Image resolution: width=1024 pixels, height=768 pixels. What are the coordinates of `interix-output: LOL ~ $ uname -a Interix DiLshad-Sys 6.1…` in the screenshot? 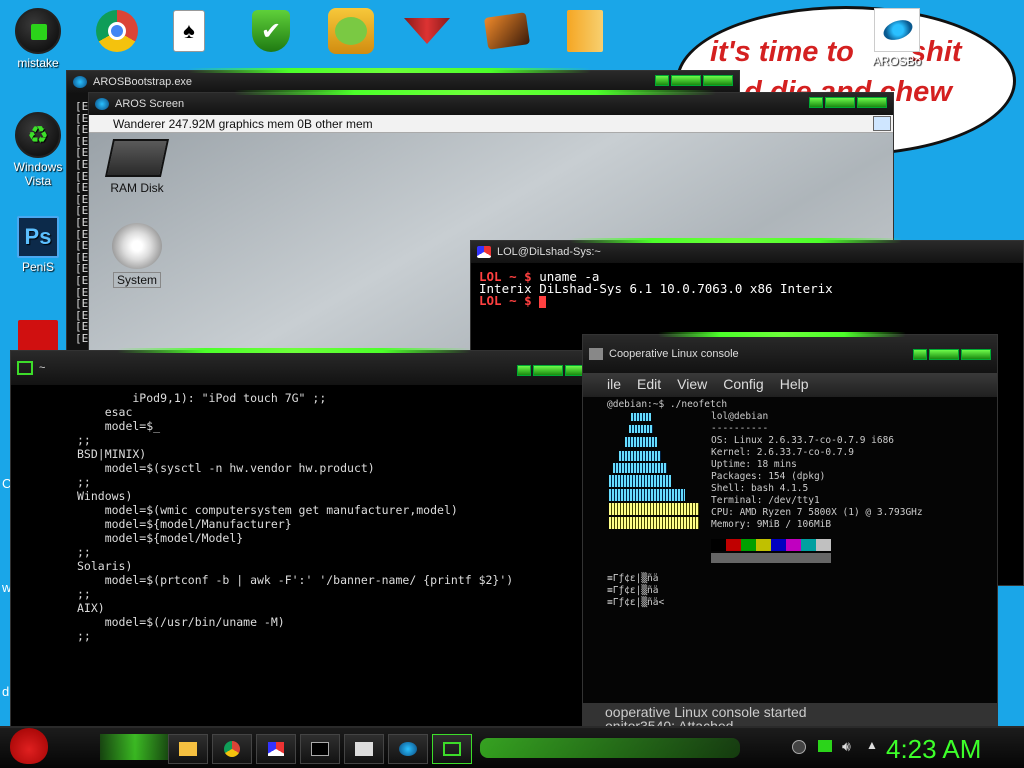 It's located at (747, 289).